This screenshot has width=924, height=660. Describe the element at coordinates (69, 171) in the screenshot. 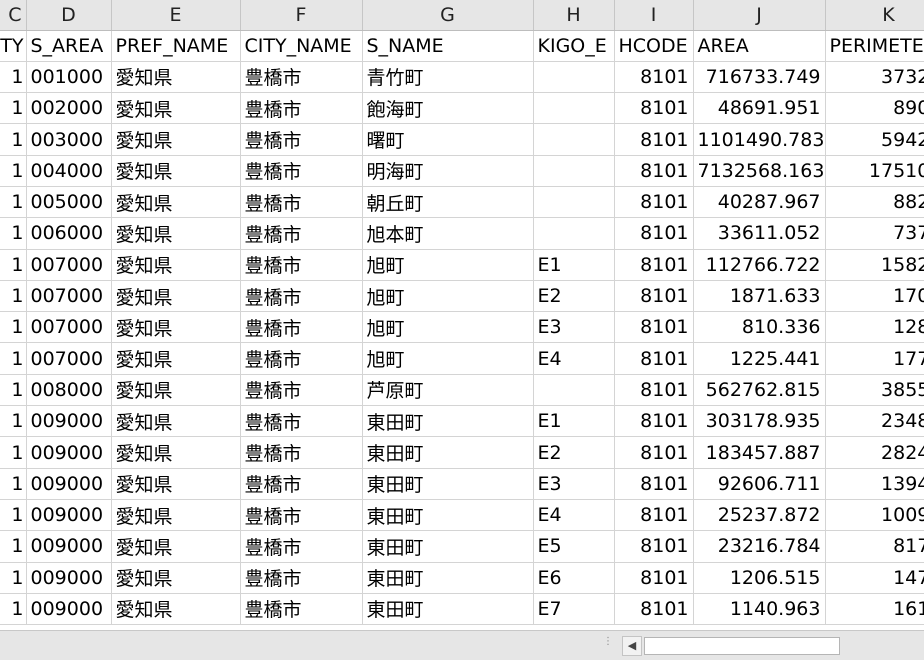

I see `table-cell: 004000` at that location.